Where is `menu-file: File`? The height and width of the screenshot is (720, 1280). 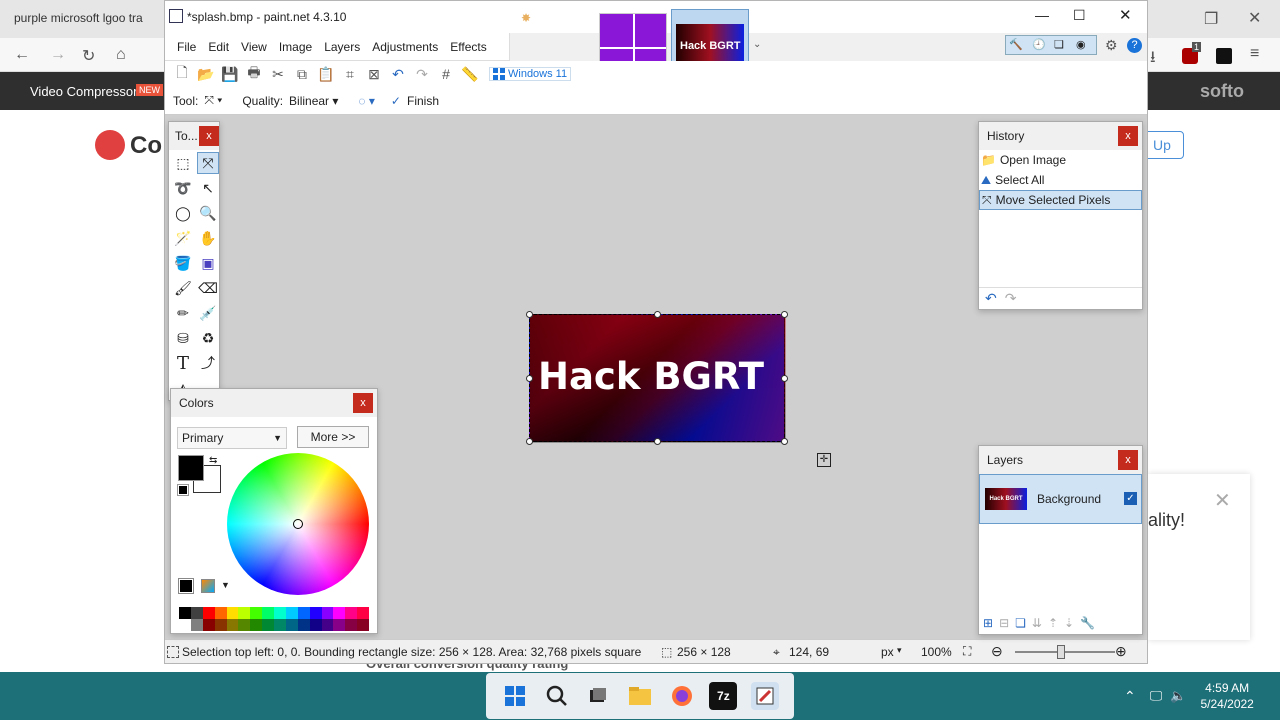 menu-file: File is located at coordinates (186, 47).